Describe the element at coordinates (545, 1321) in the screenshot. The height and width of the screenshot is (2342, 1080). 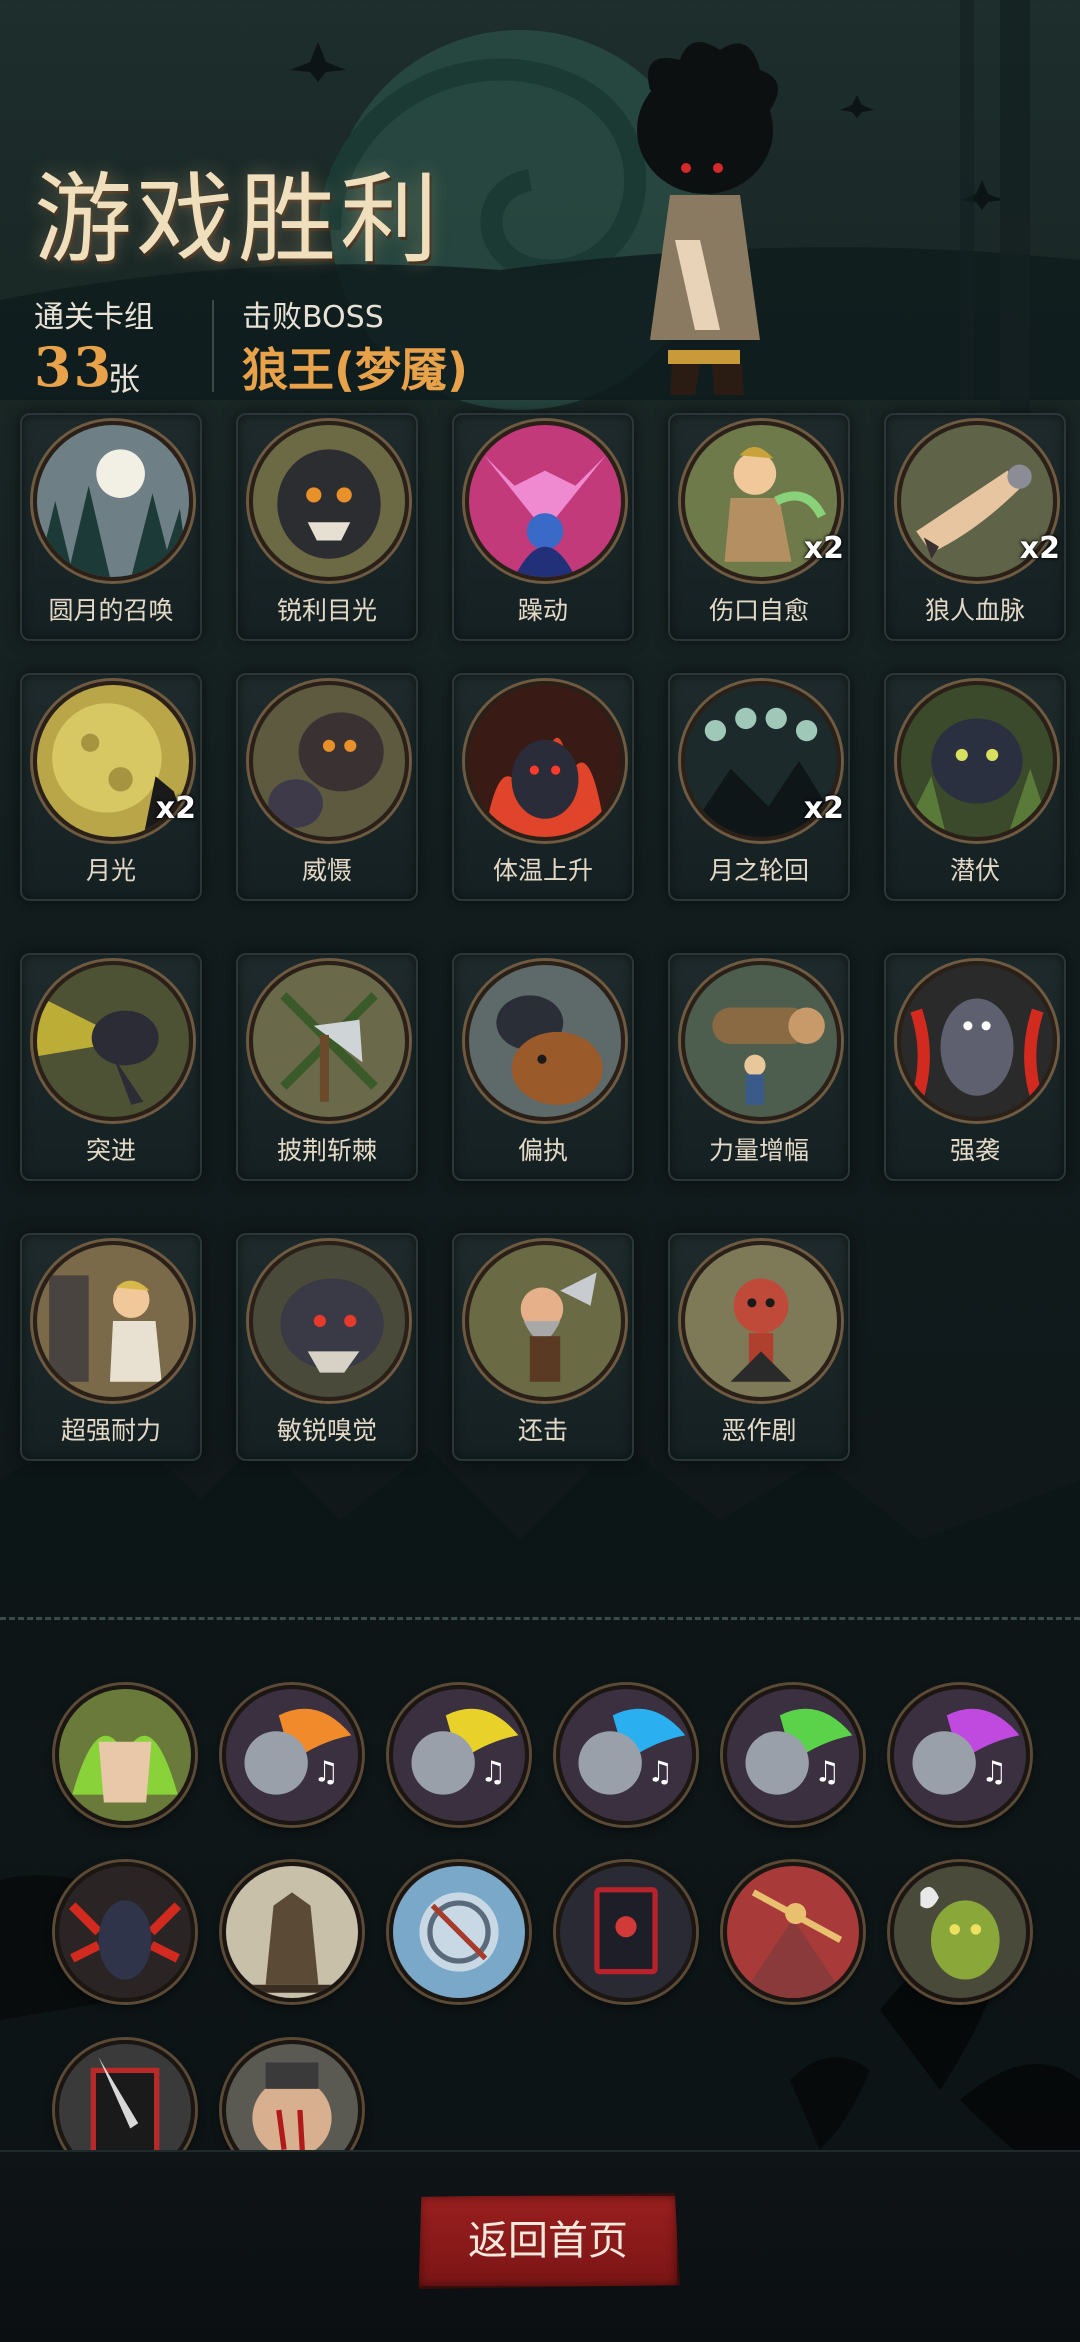
I see `dwarf-counter-icon` at that location.